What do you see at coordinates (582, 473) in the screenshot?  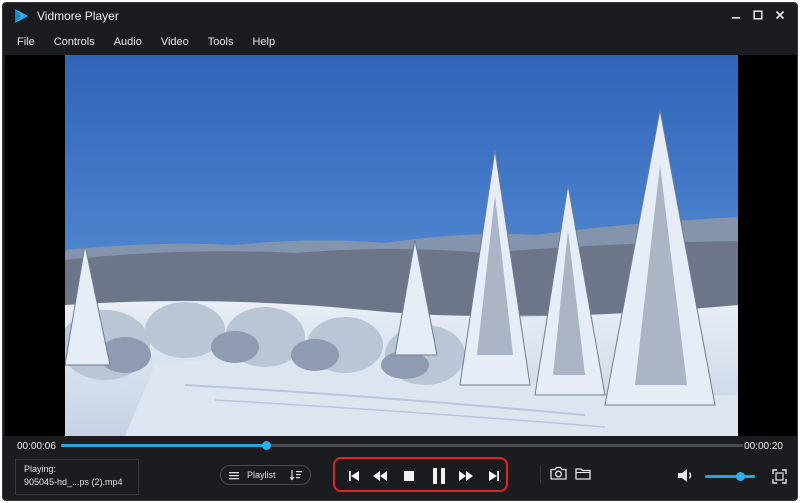 I see `open-folder-icon` at bounding box center [582, 473].